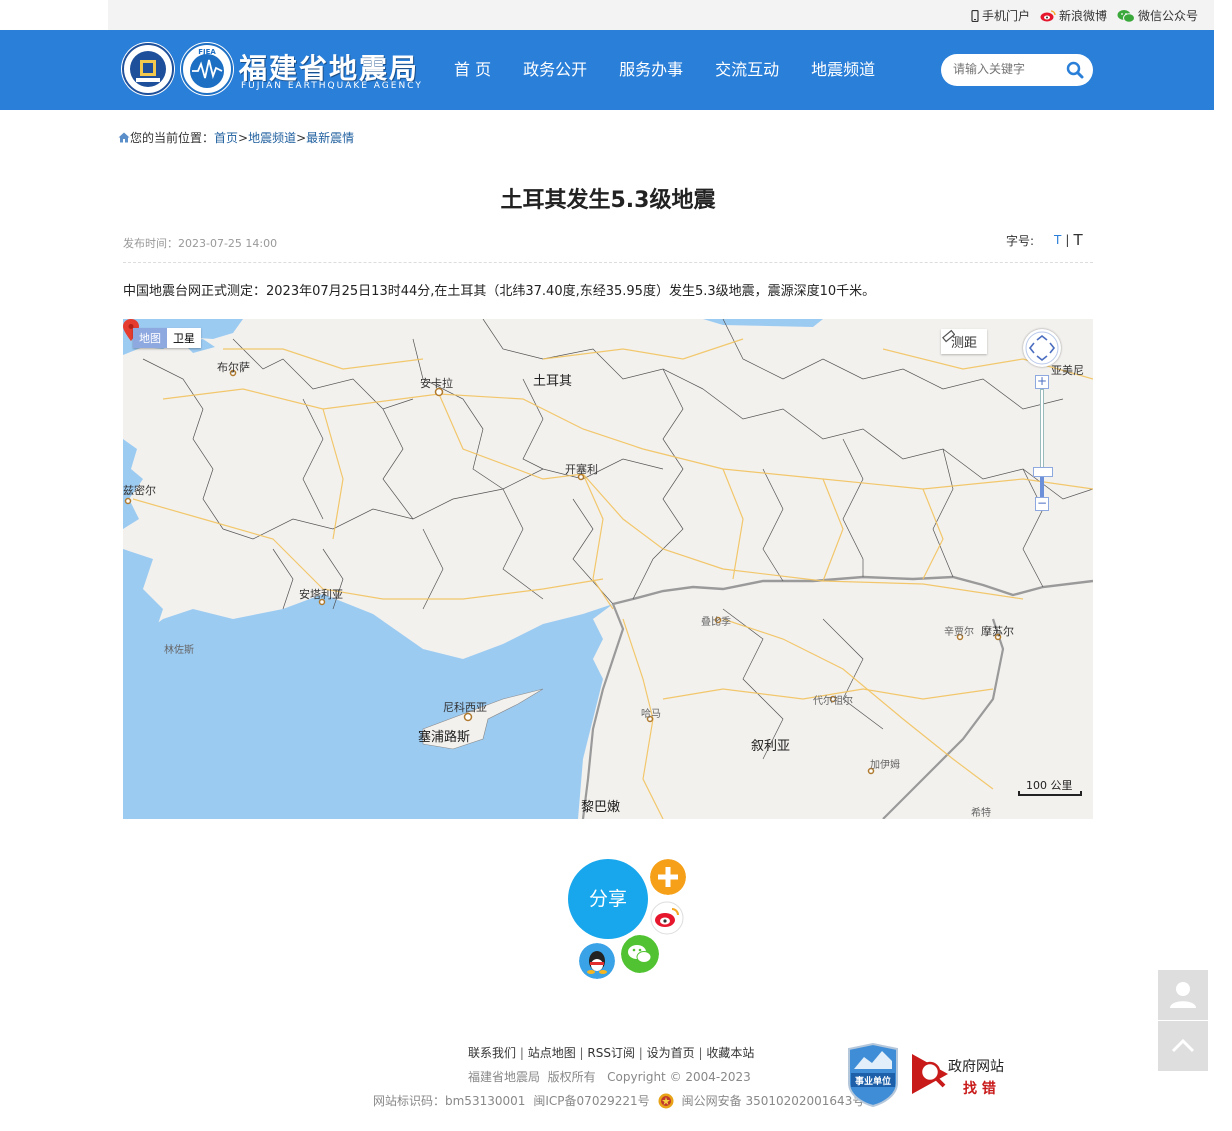  I want to click on map-label-turkey: 土耳其, so click(553, 381).